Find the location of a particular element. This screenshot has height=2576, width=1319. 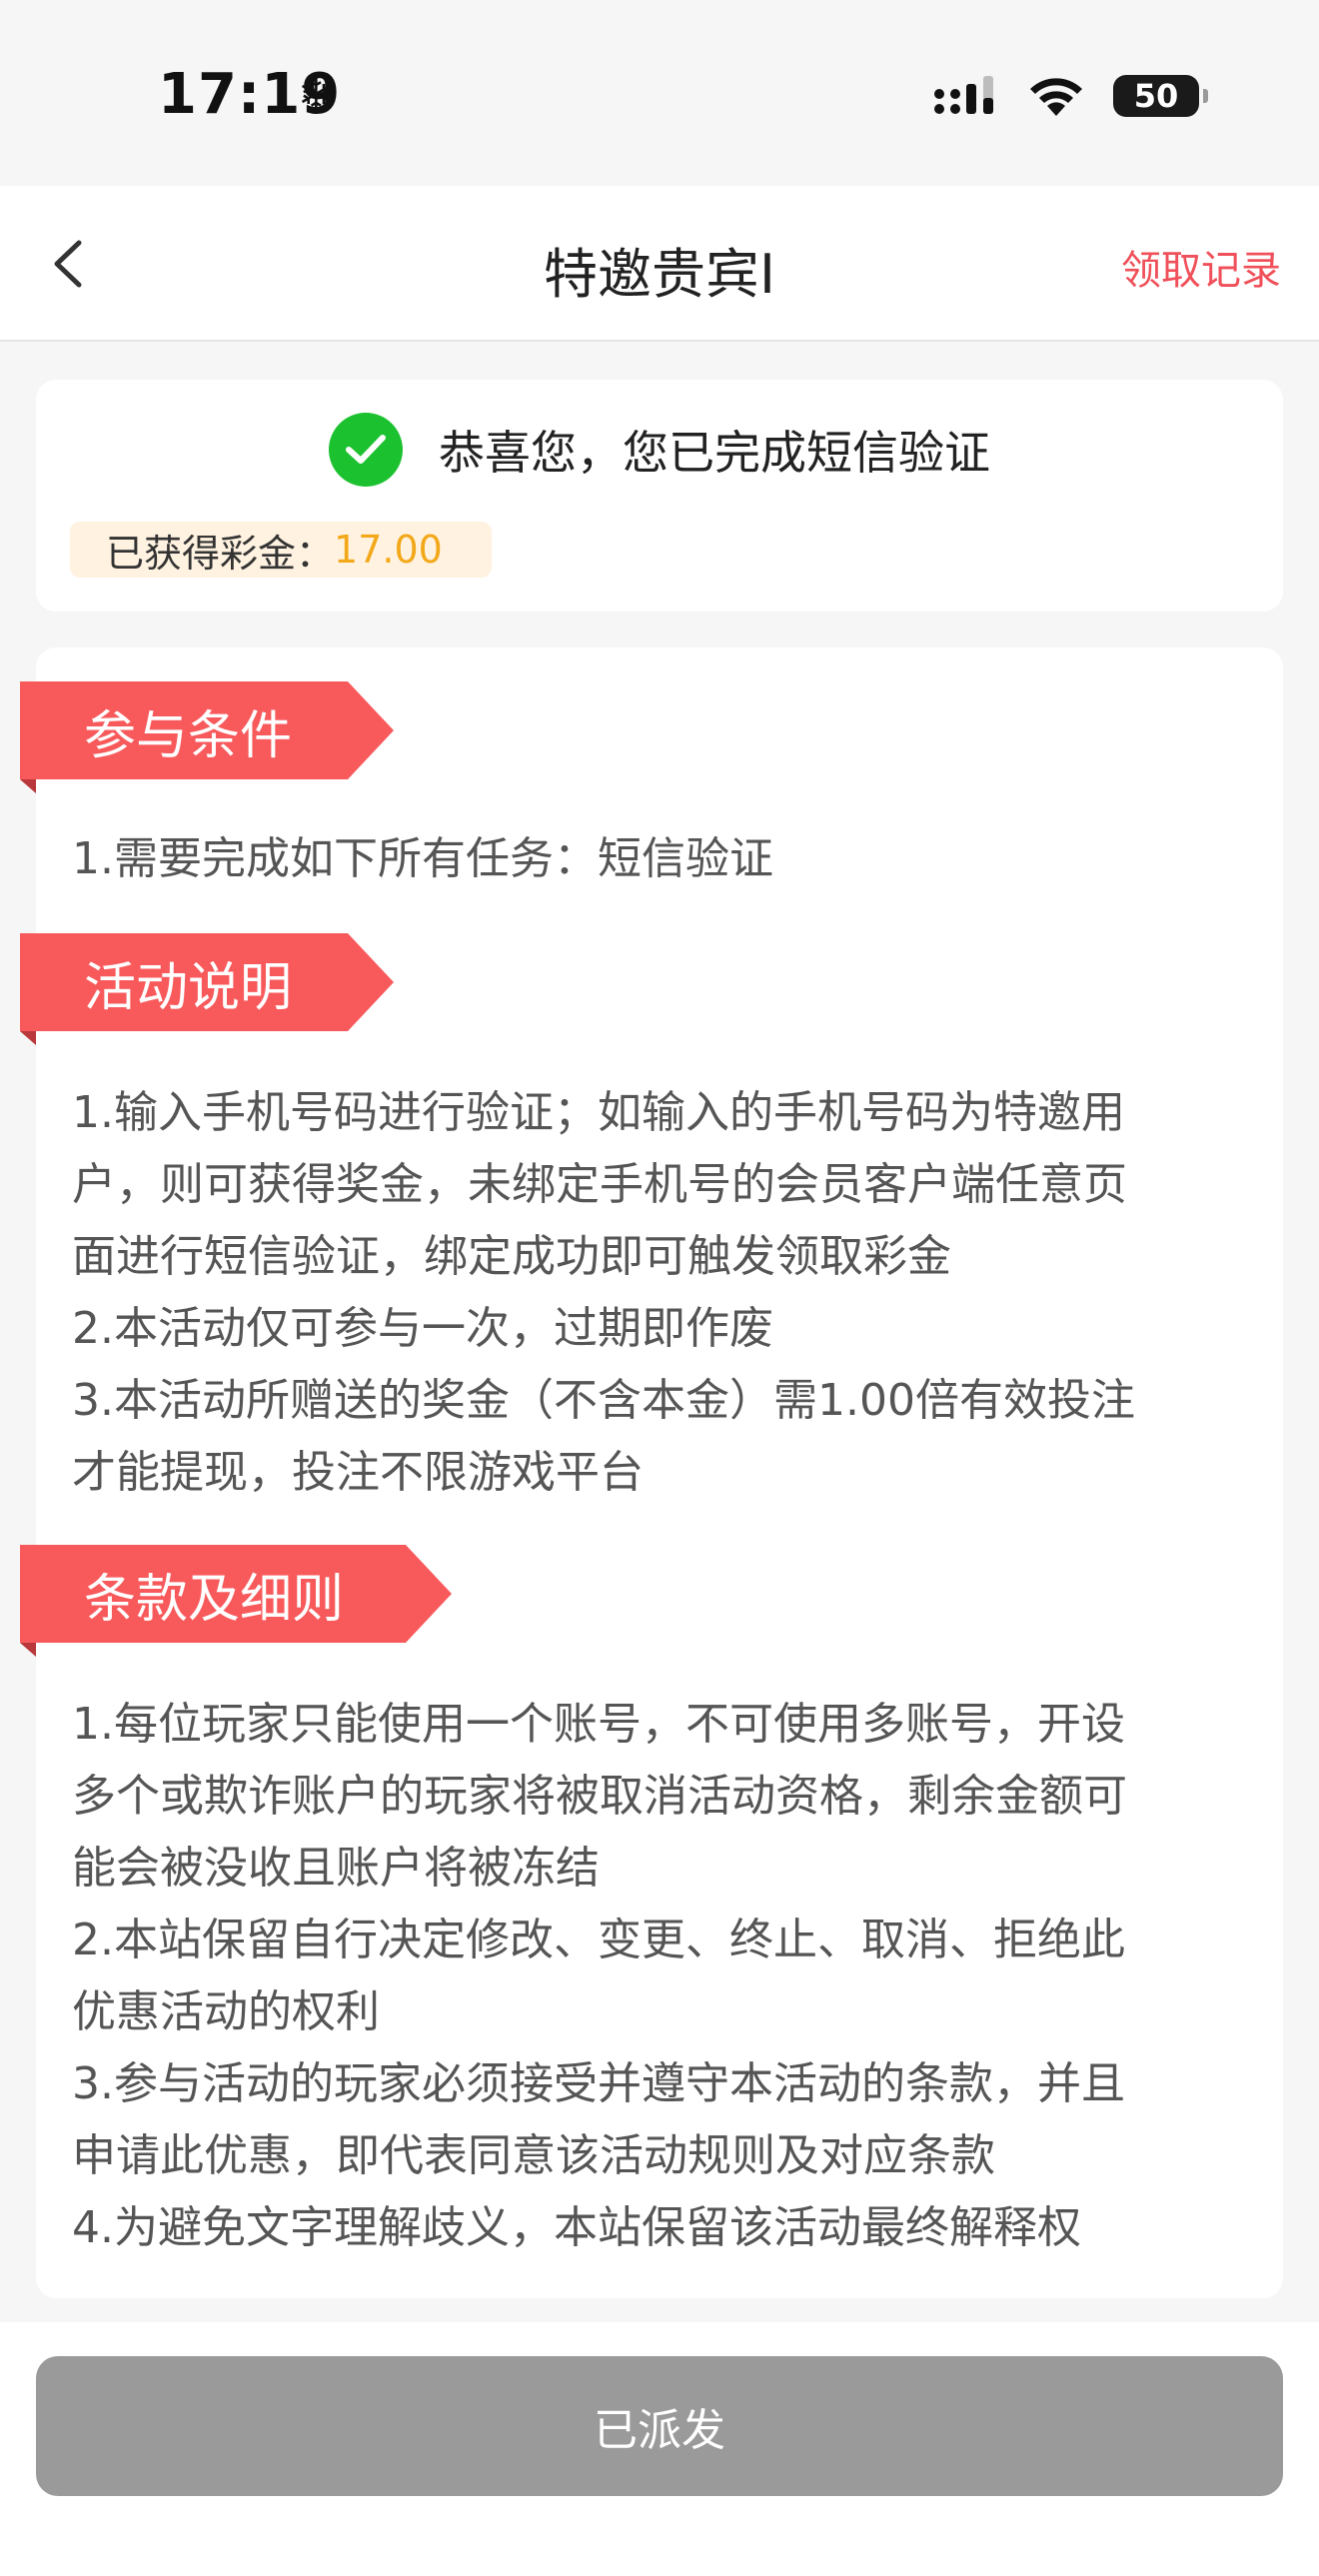

nav-bar: 特邀贵宾I 领取记录 is located at coordinates (659, 264).